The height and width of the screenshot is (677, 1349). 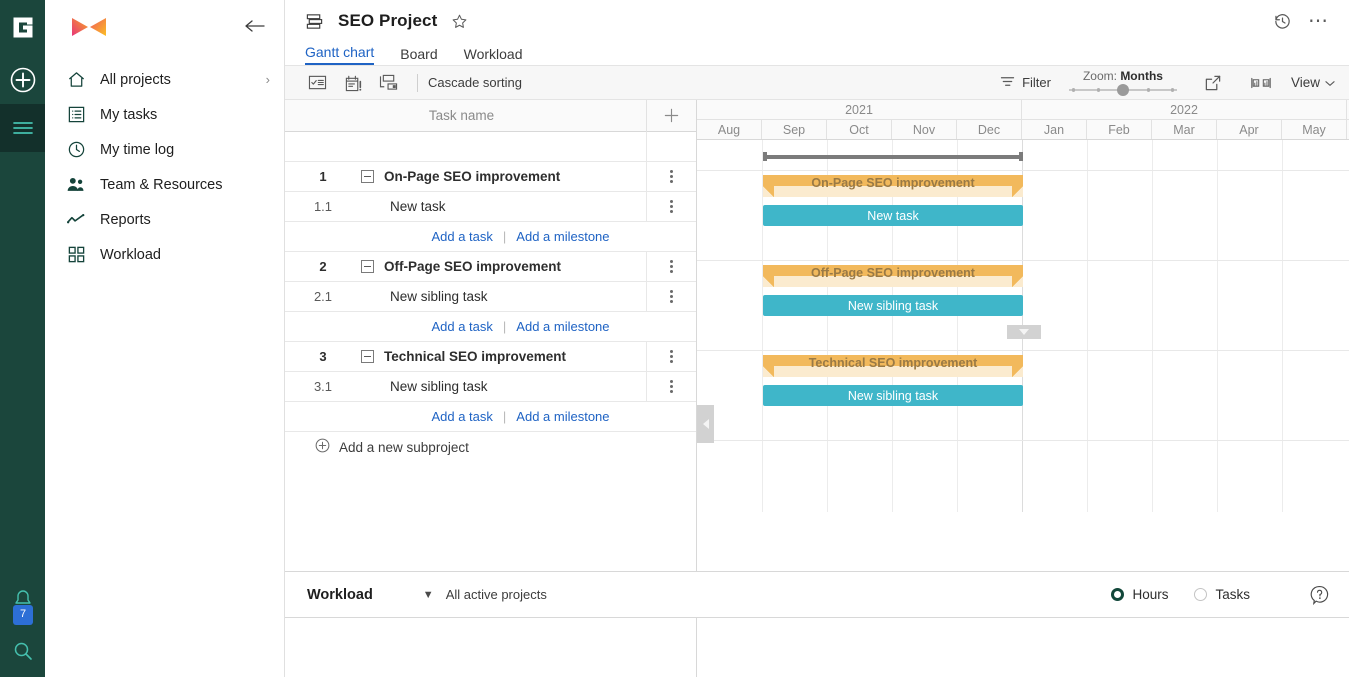 What do you see at coordinates (1313, 82) in the screenshot?
I see `view-dropdown: View` at bounding box center [1313, 82].